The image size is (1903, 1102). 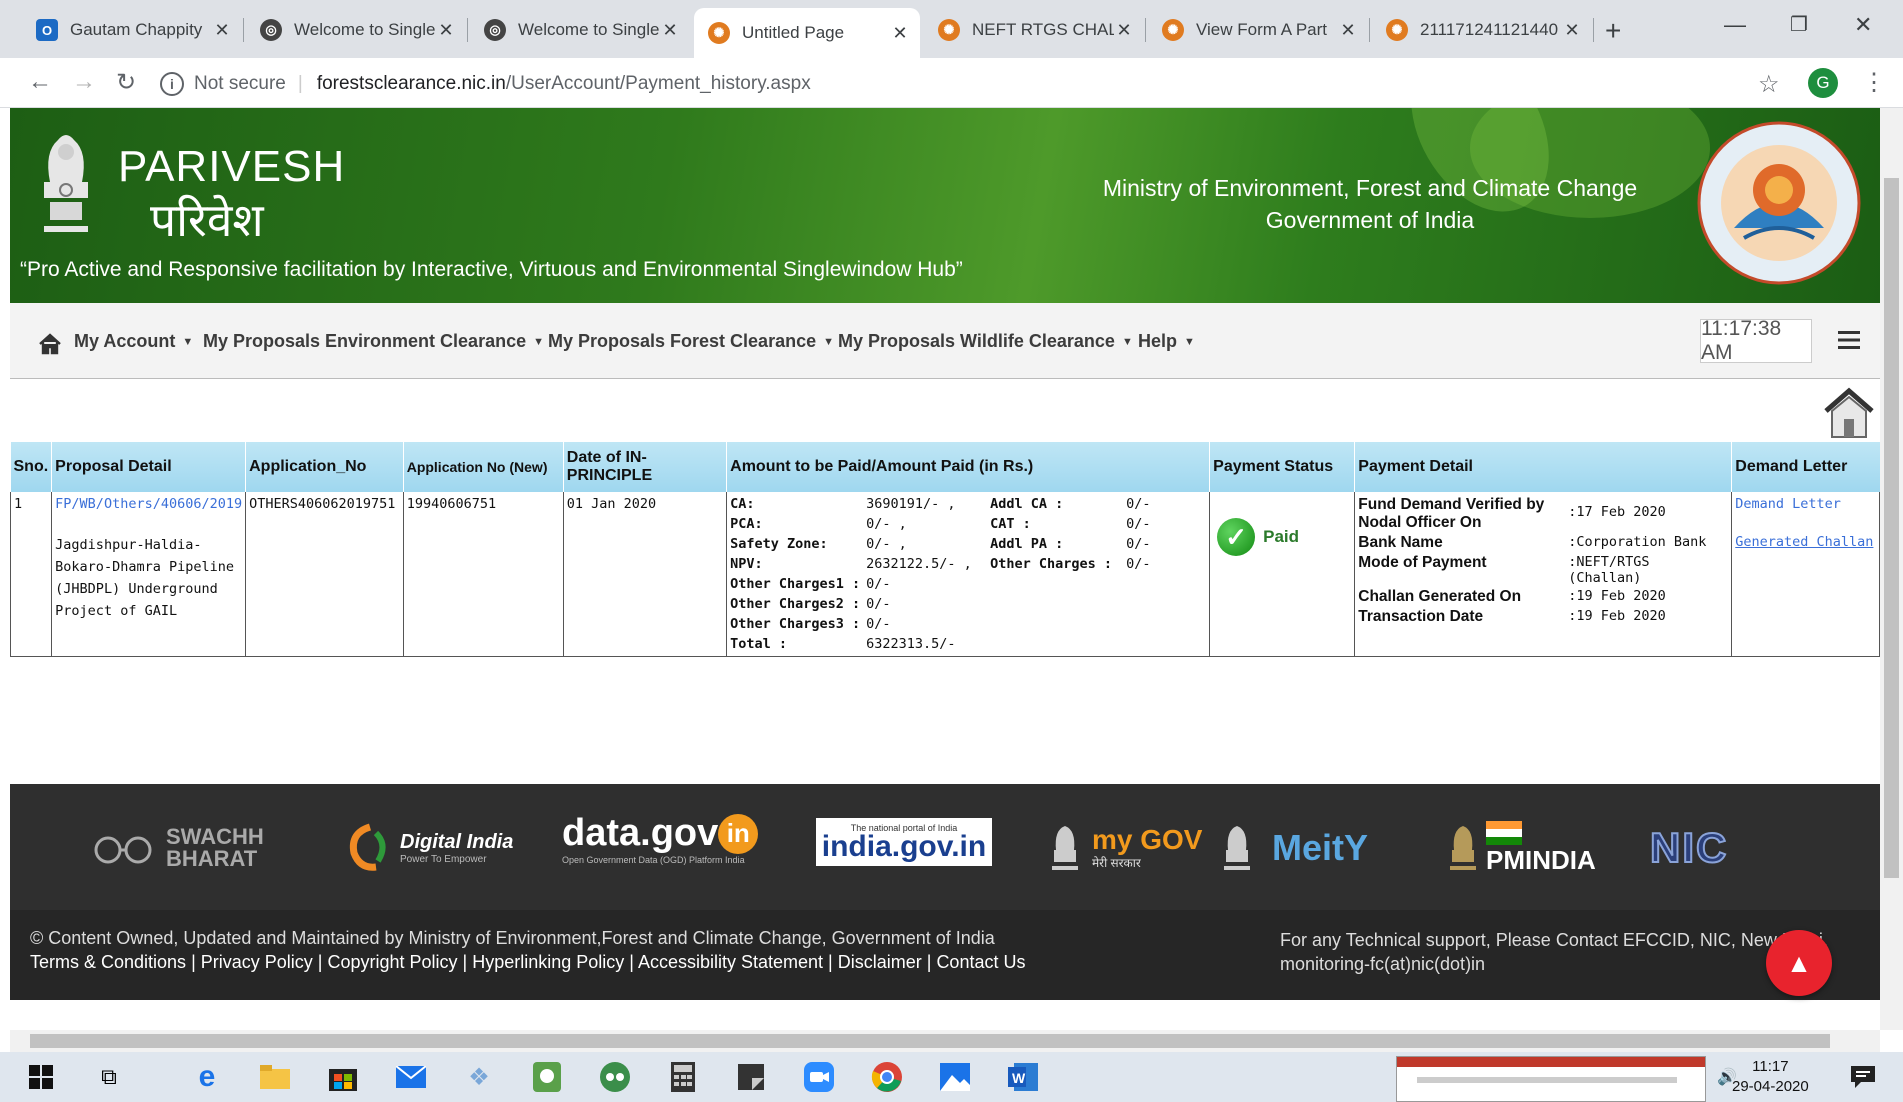 I want to click on vertical-scrollbar, so click(x=1891, y=569).